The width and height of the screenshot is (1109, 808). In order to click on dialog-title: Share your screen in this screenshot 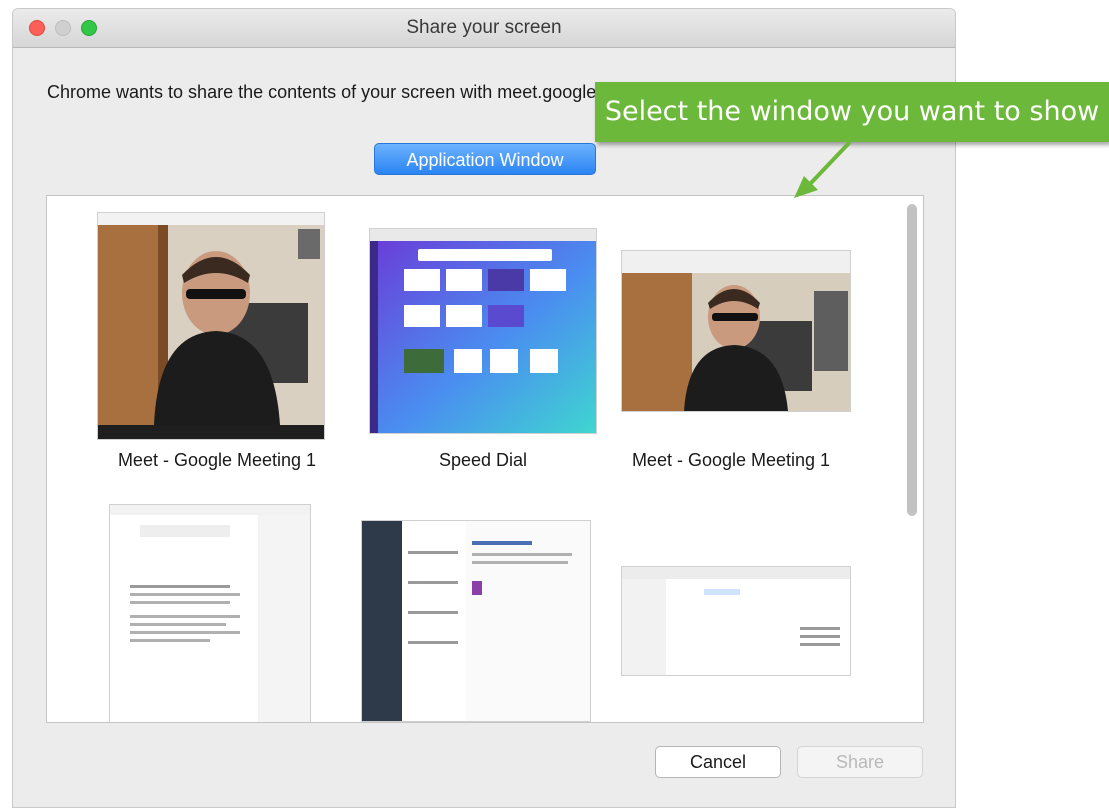, I will do `click(484, 27)`.